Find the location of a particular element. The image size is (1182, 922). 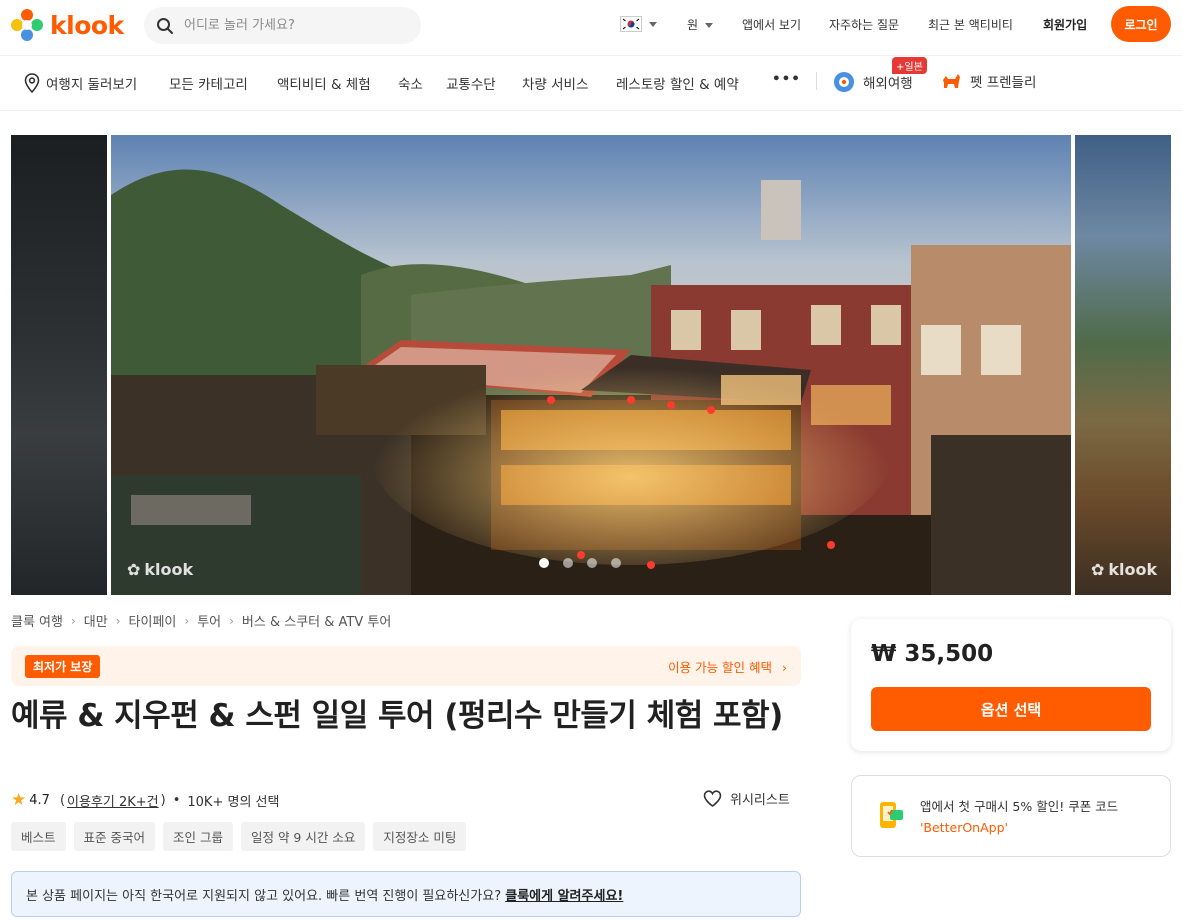

cat-destinations: 여행지 둘러보기 is located at coordinates (91, 83).